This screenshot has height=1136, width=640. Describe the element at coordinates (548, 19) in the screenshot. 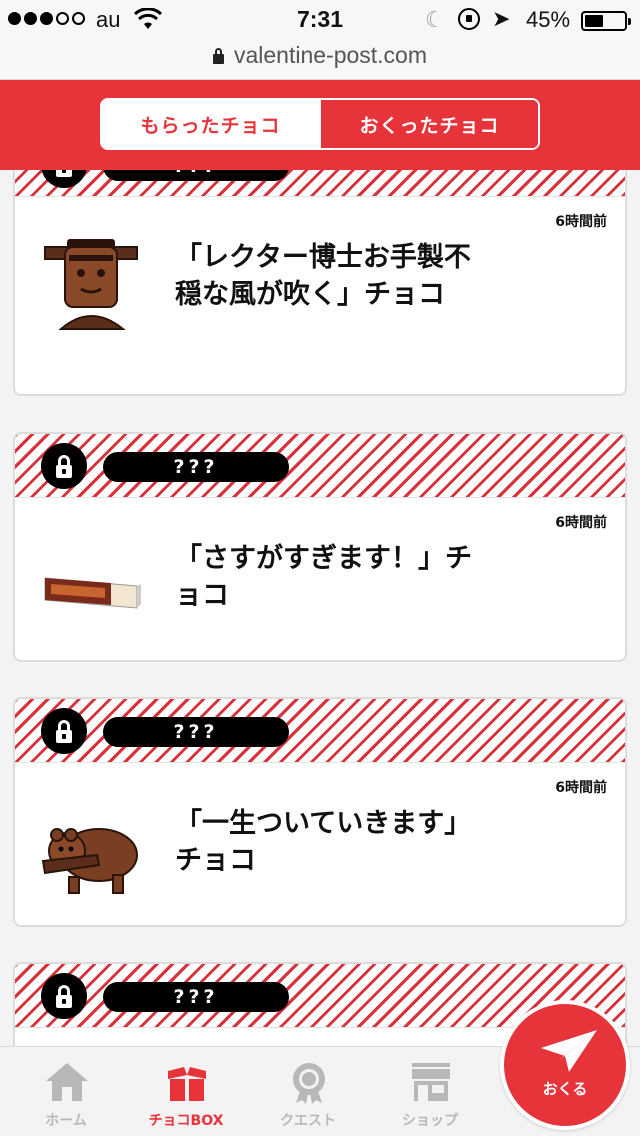

I see `battery-percent: 45%` at that location.